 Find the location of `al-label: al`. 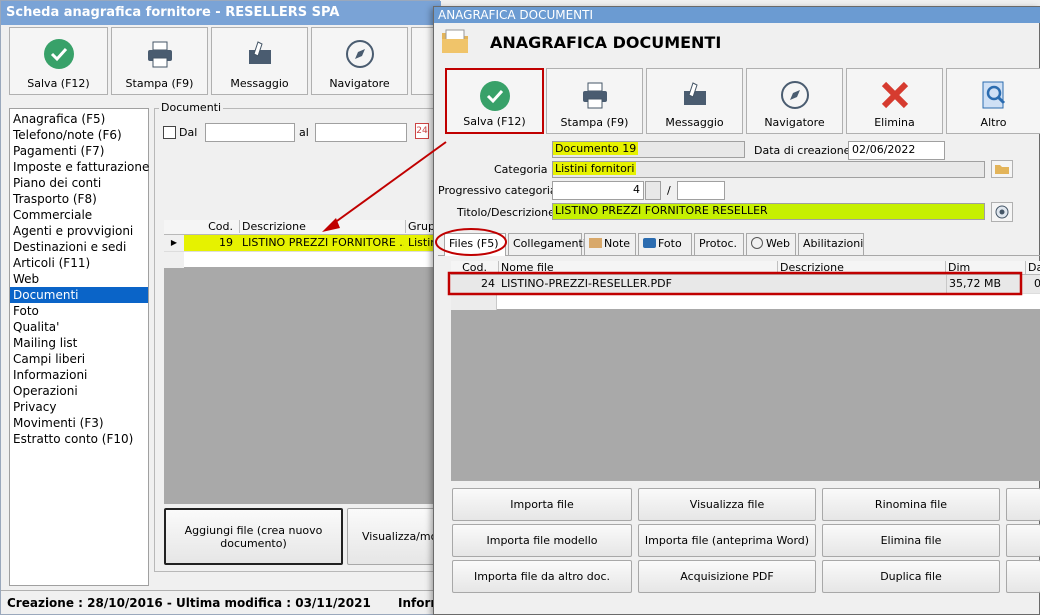

al-label: al is located at coordinates (304, 132).